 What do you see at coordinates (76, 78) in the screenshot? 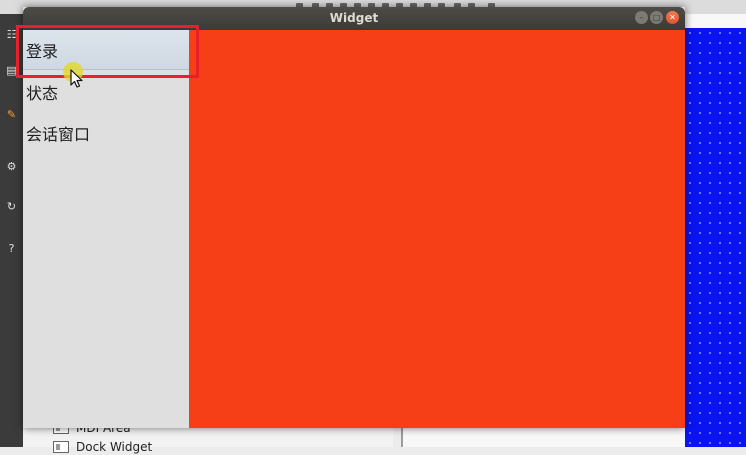
I see `mouse-cursor-icon` at bounding box center [76, 78].